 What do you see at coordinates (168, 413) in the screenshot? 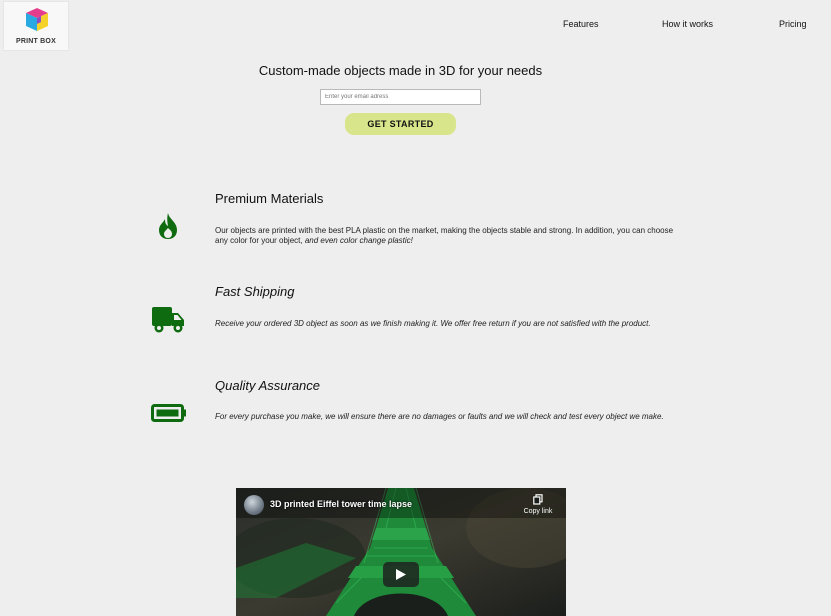
I see `battery-icon` at bounding box center [168, 413].